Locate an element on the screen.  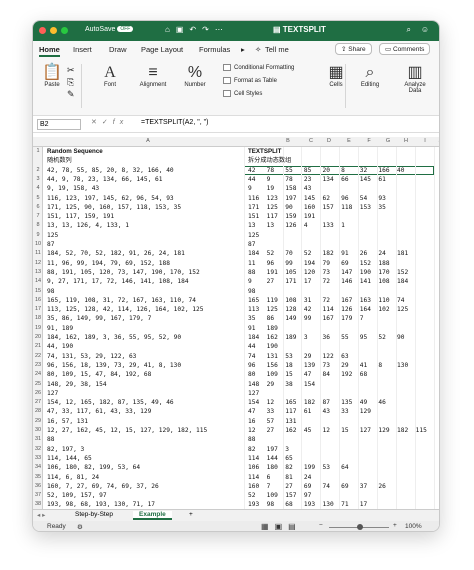
cell-a: 165, 119, 108, 31, 72, 167, 163, 110, 74 is located at coordinates (121, 300).